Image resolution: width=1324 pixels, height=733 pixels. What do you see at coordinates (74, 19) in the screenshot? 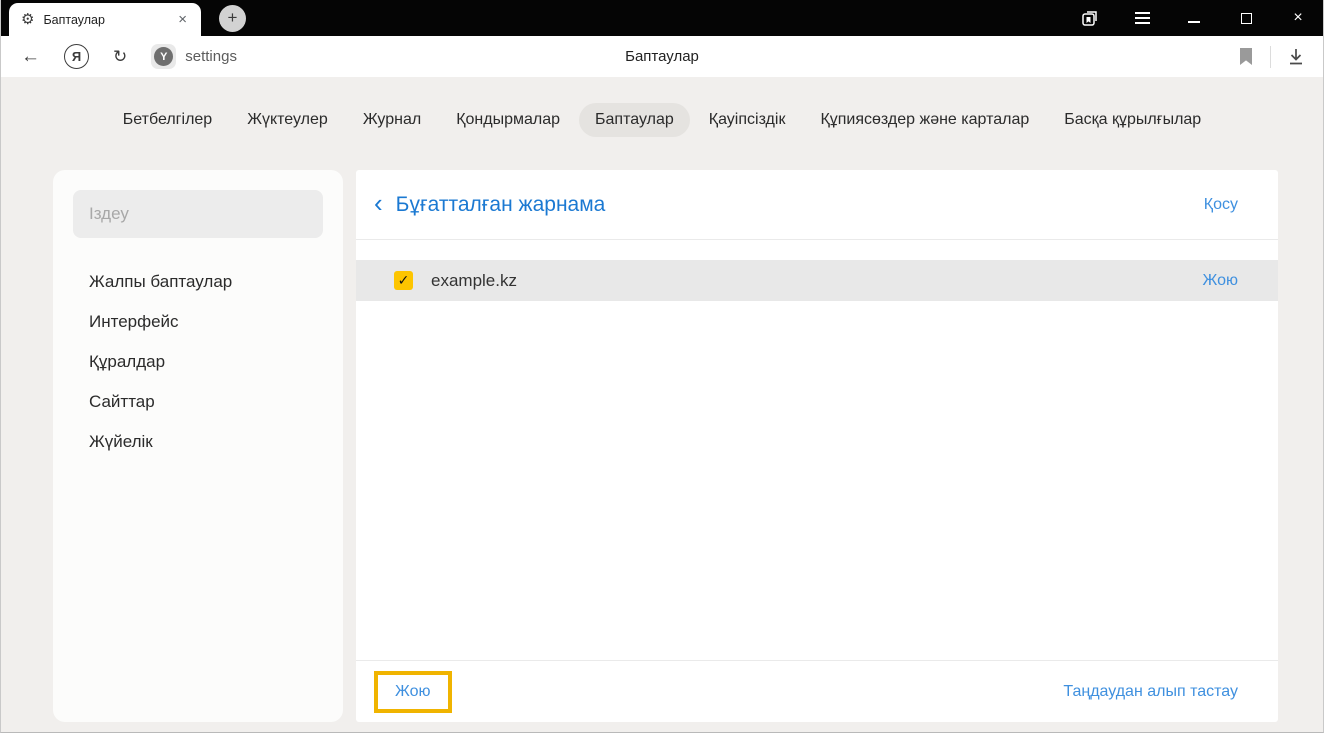
I see `tab-title: Баптаулар` at bounding box center [74, 19].